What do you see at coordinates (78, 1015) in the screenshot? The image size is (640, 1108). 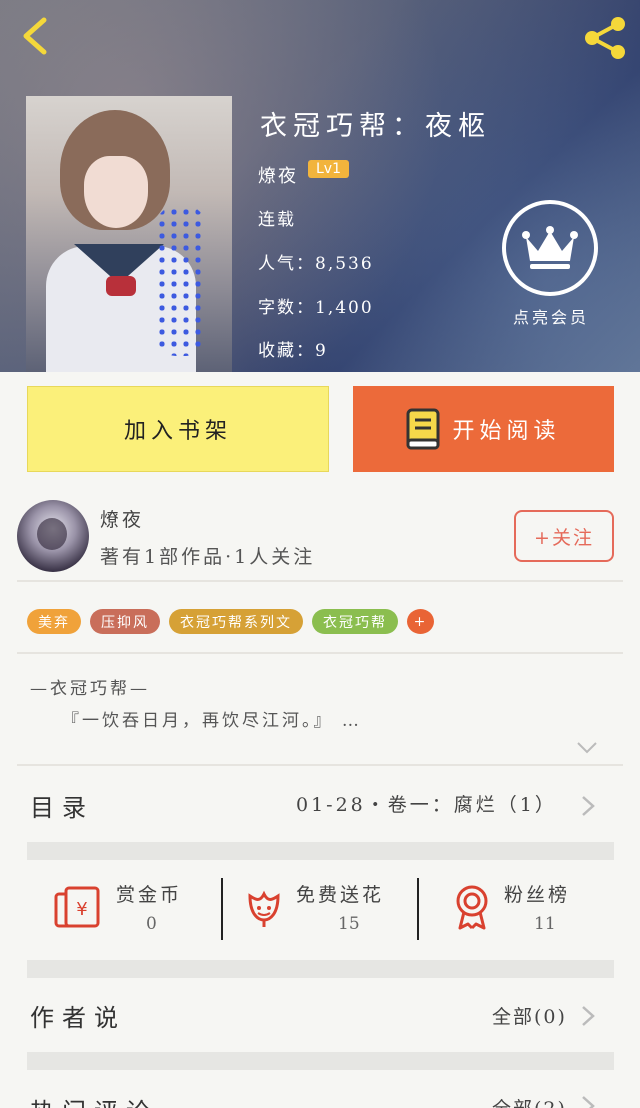 I see `author-says-label: 作者说` at bounding box center [78, 1015].